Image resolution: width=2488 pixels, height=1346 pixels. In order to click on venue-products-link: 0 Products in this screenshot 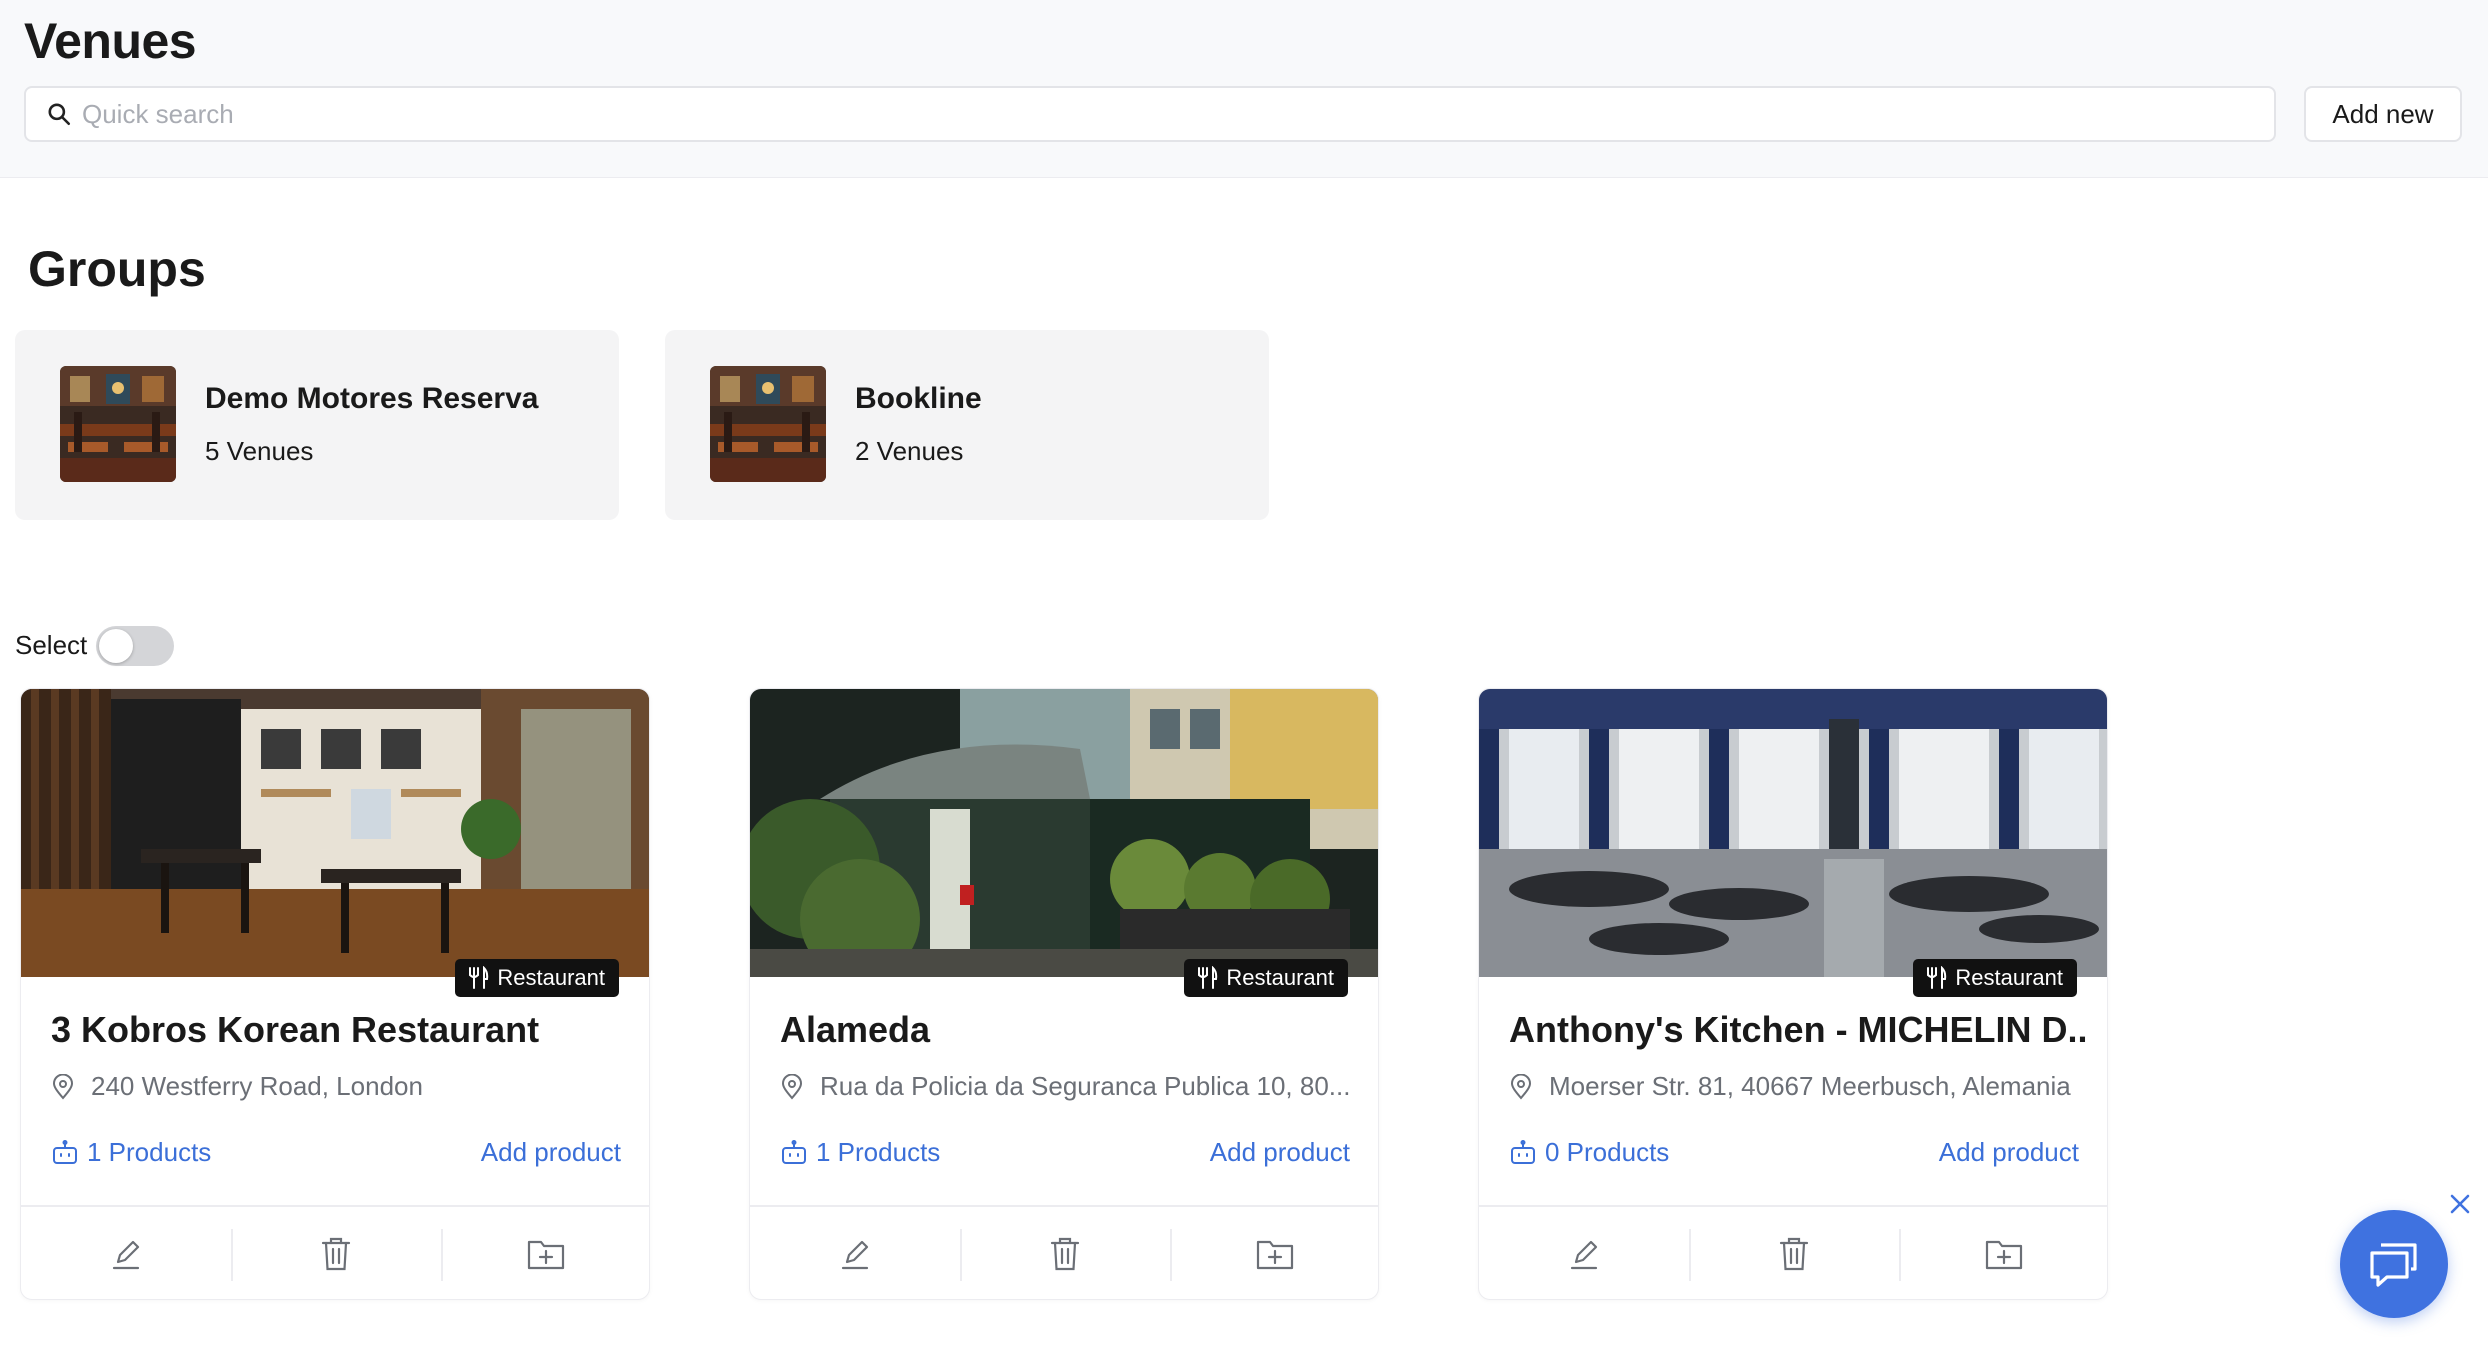, I will do `click(1589, 1152)`.